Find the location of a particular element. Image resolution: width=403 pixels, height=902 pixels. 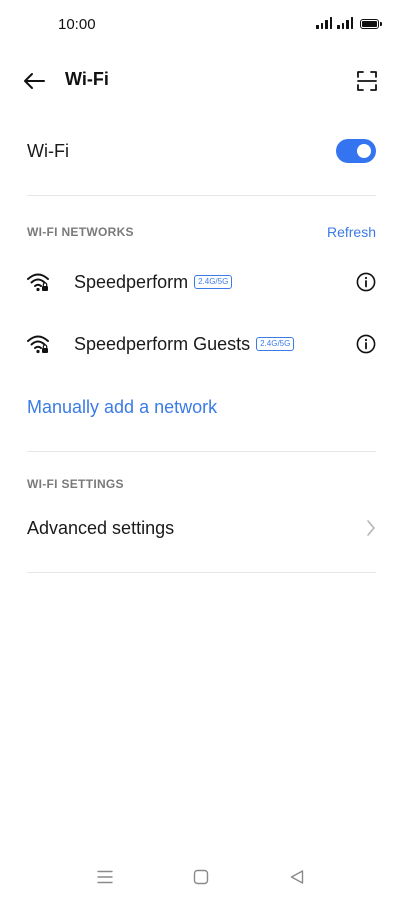

page-title: Wi-Fi is located at coordinates (87, 79).